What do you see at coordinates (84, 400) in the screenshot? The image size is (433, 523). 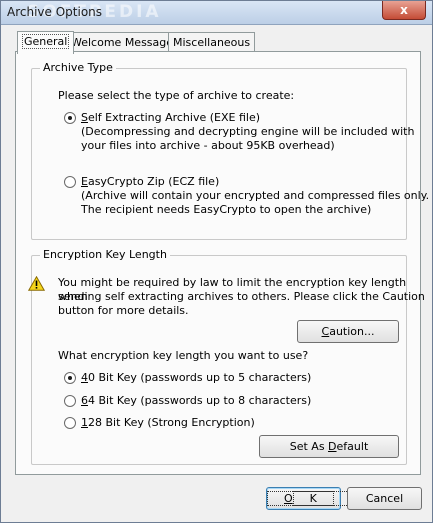 I see `key-64-bit-mnemonic: 6` at bounding box center [84, 400].